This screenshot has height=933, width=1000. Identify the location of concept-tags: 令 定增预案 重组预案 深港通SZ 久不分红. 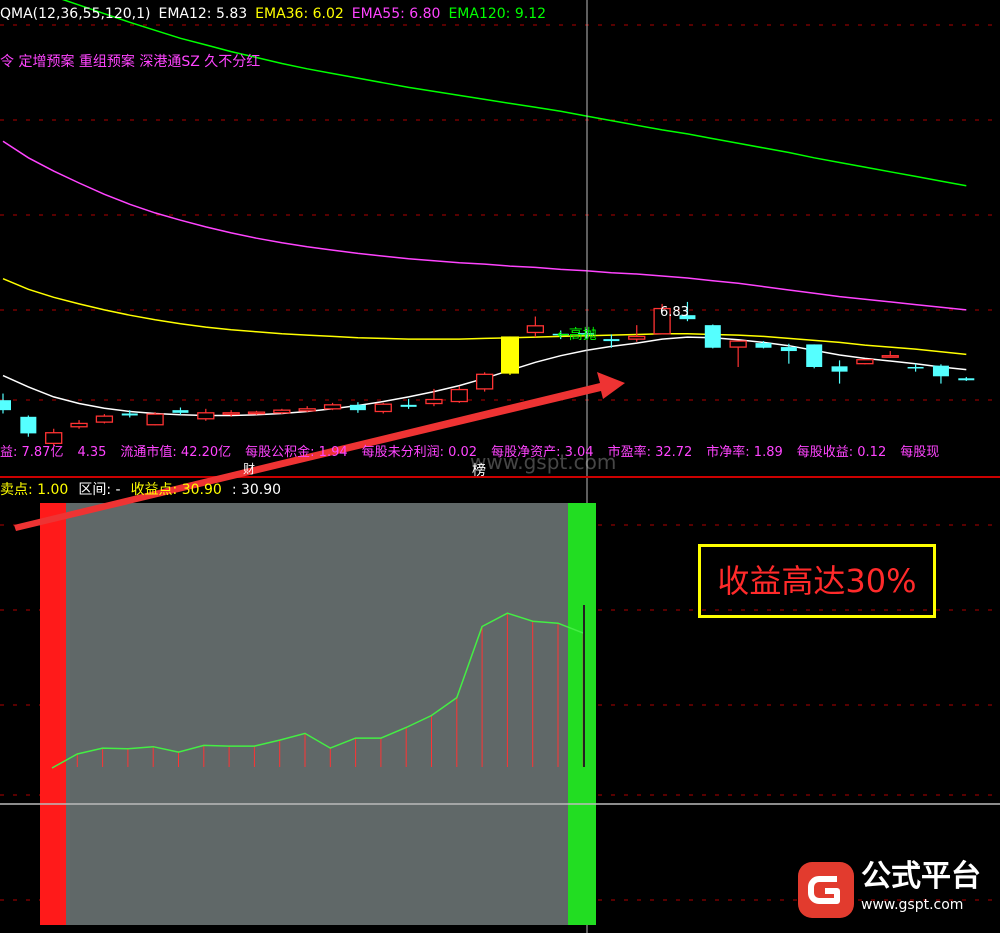
(130, 62).